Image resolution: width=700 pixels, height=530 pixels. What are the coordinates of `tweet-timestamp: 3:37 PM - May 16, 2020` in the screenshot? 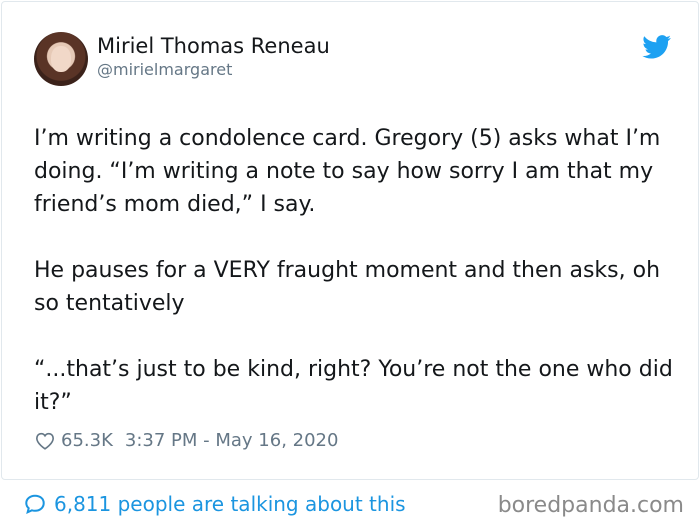 It's located at (232, 440).